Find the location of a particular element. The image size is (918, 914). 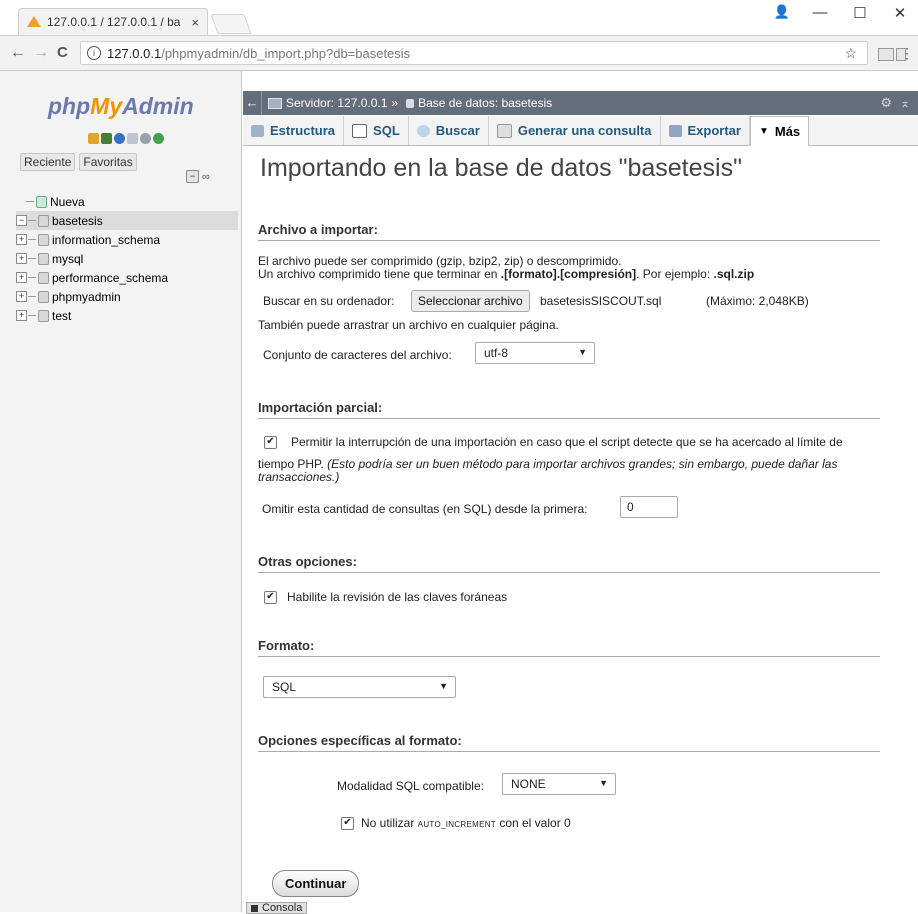

skip-queries-input: 0 is located at coordinates (649, 507).